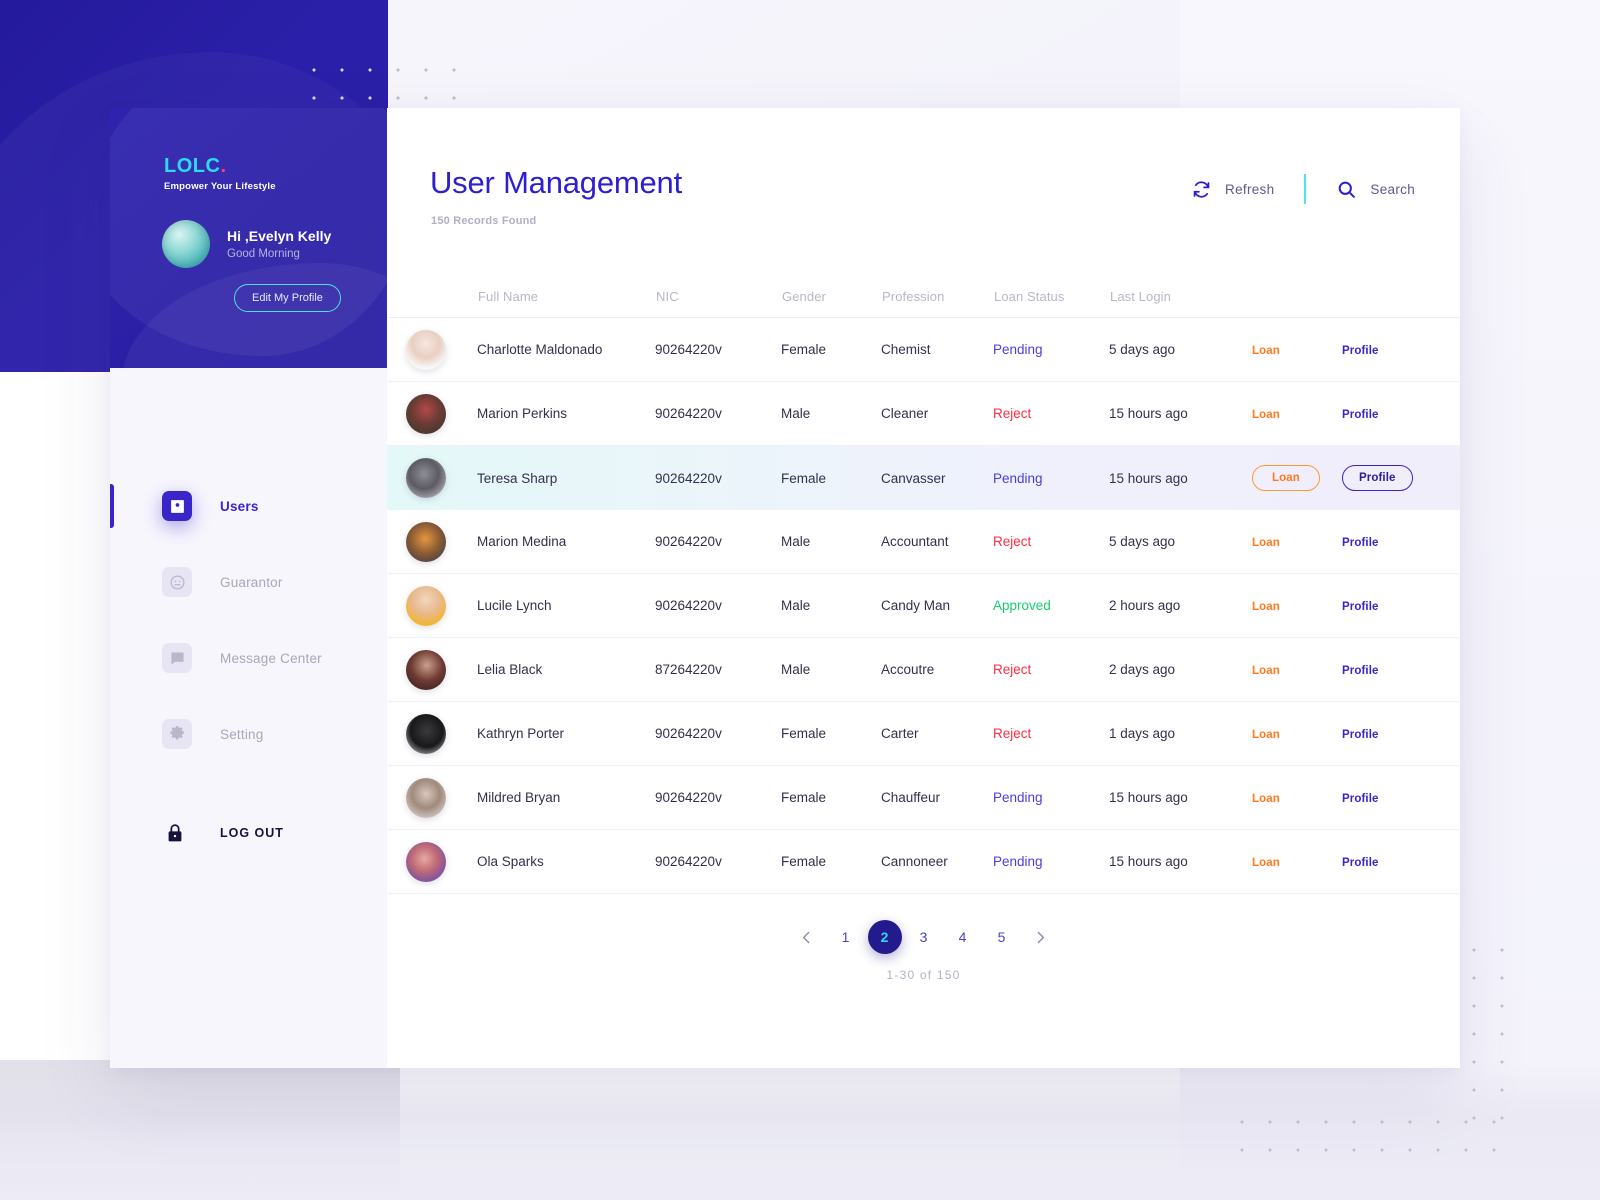  What do you see at coordinates (1052, 296) in the screenshot?
I see `column-header-loan-status: Loan Status` at bounding box center [1052, 296].